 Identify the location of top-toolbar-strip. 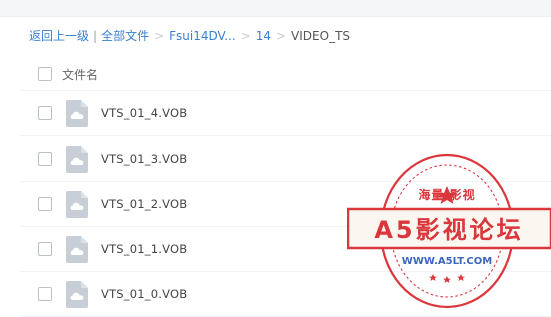
(275, 8).